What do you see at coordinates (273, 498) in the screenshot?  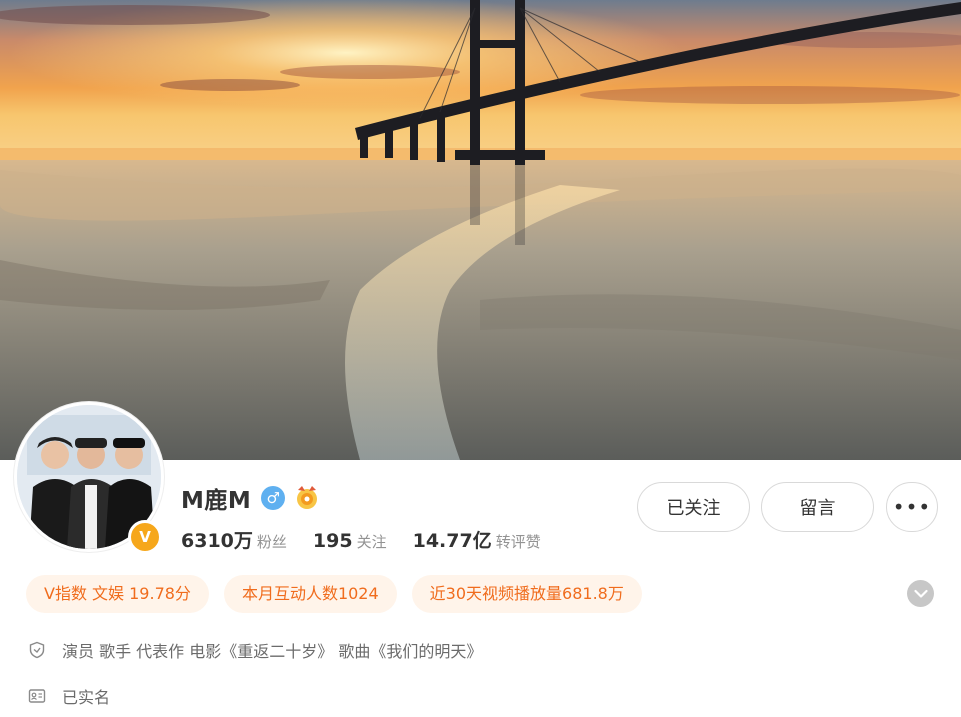 I see `male-icon: ♂` at bounding box center [273, 498].